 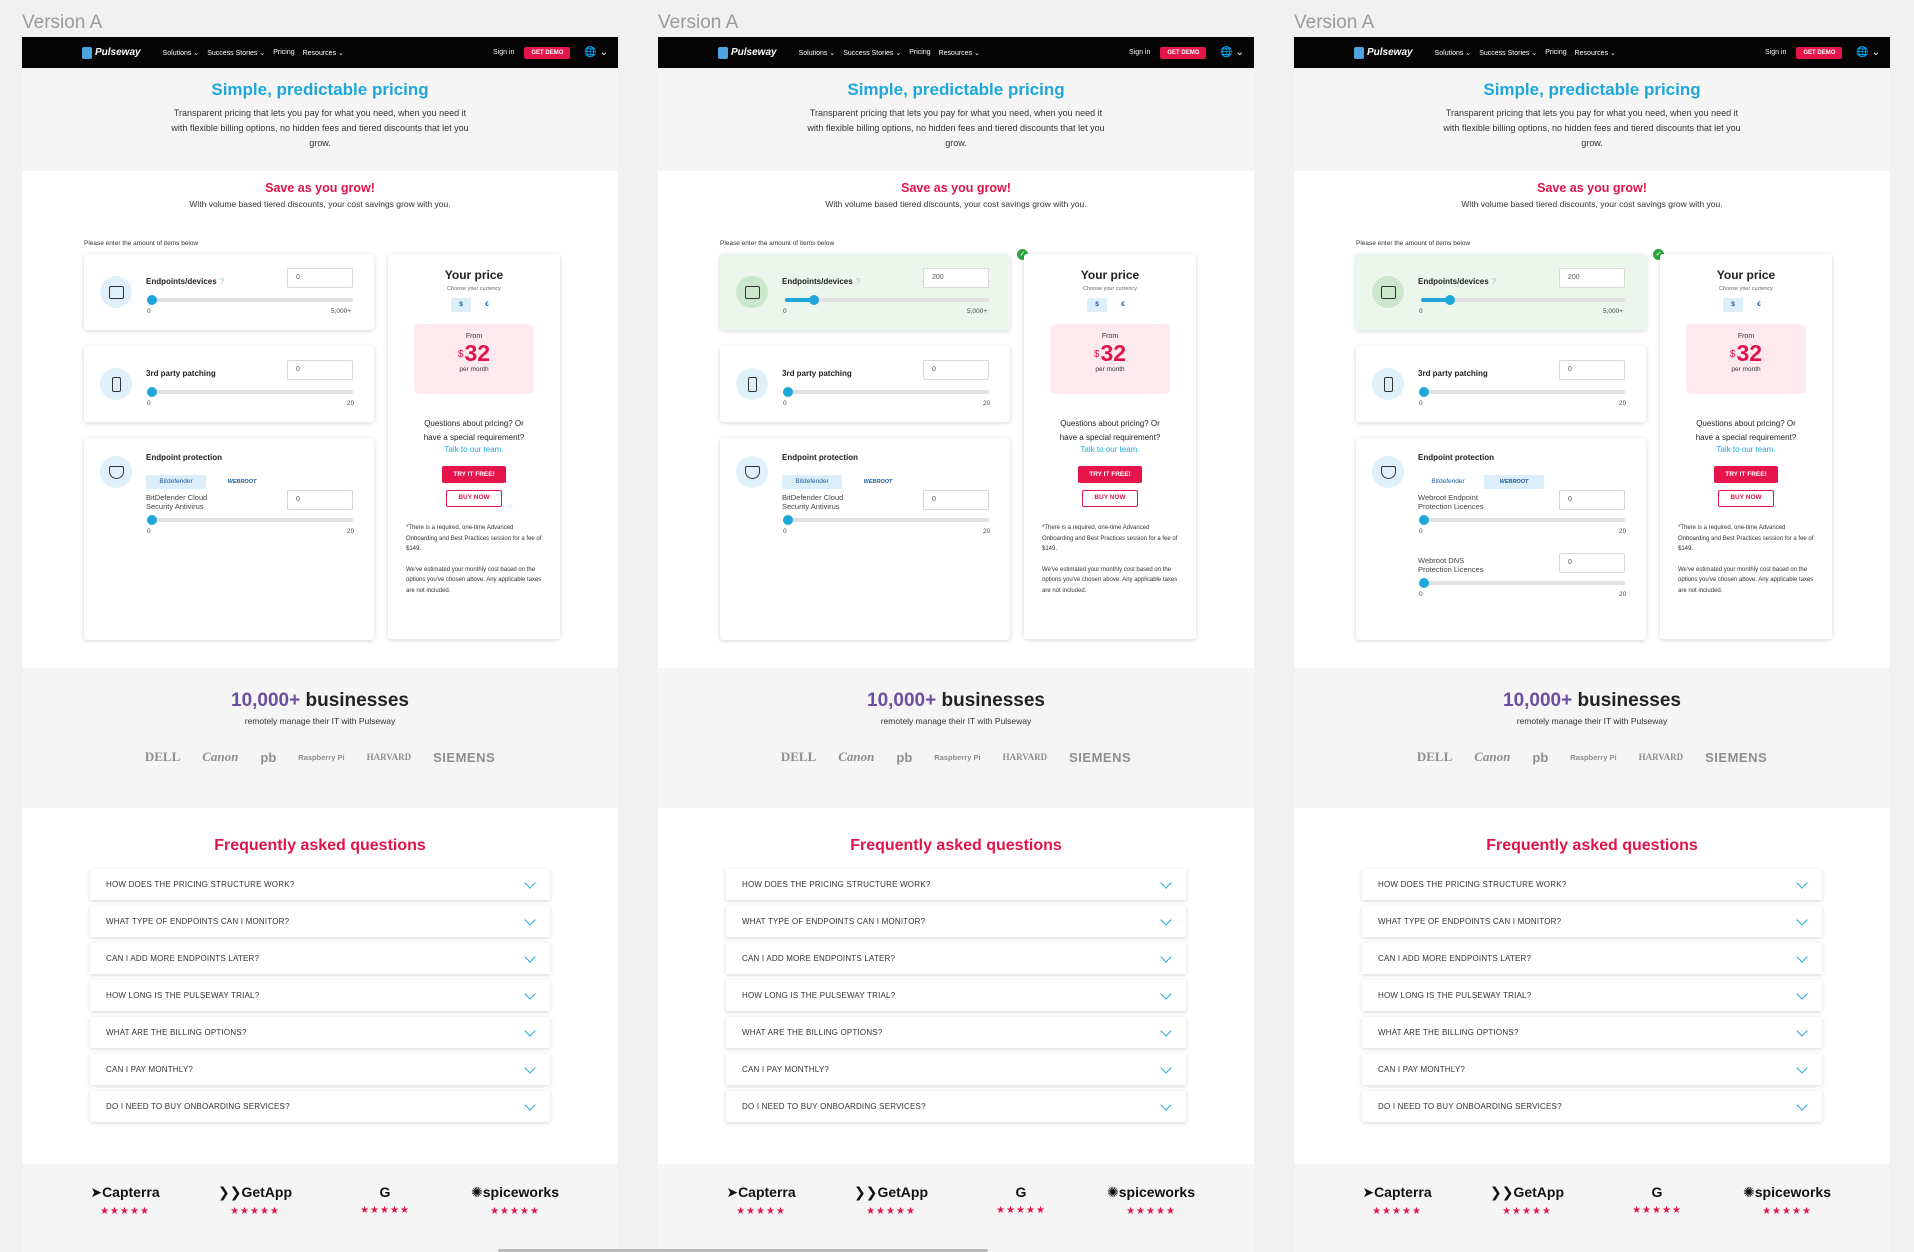 I want to click on nav-resources: Resources ⌄, so click(x=323, y=53).